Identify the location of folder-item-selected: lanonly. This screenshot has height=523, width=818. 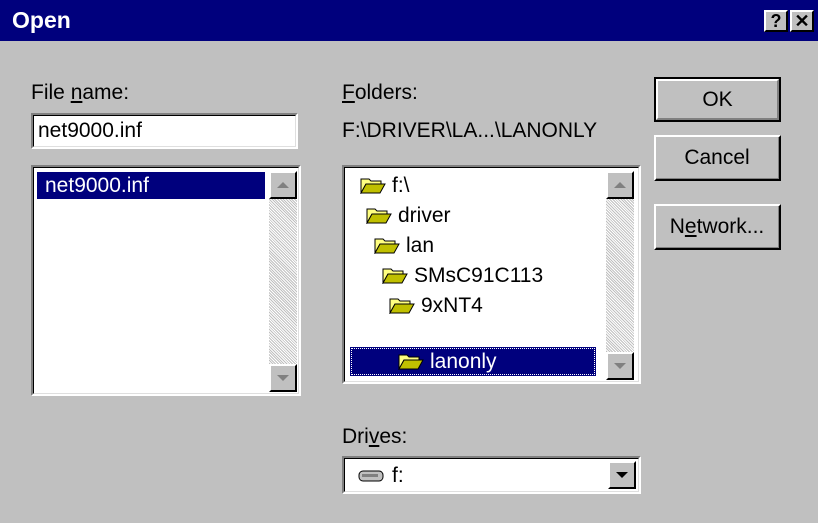
(473, 361).